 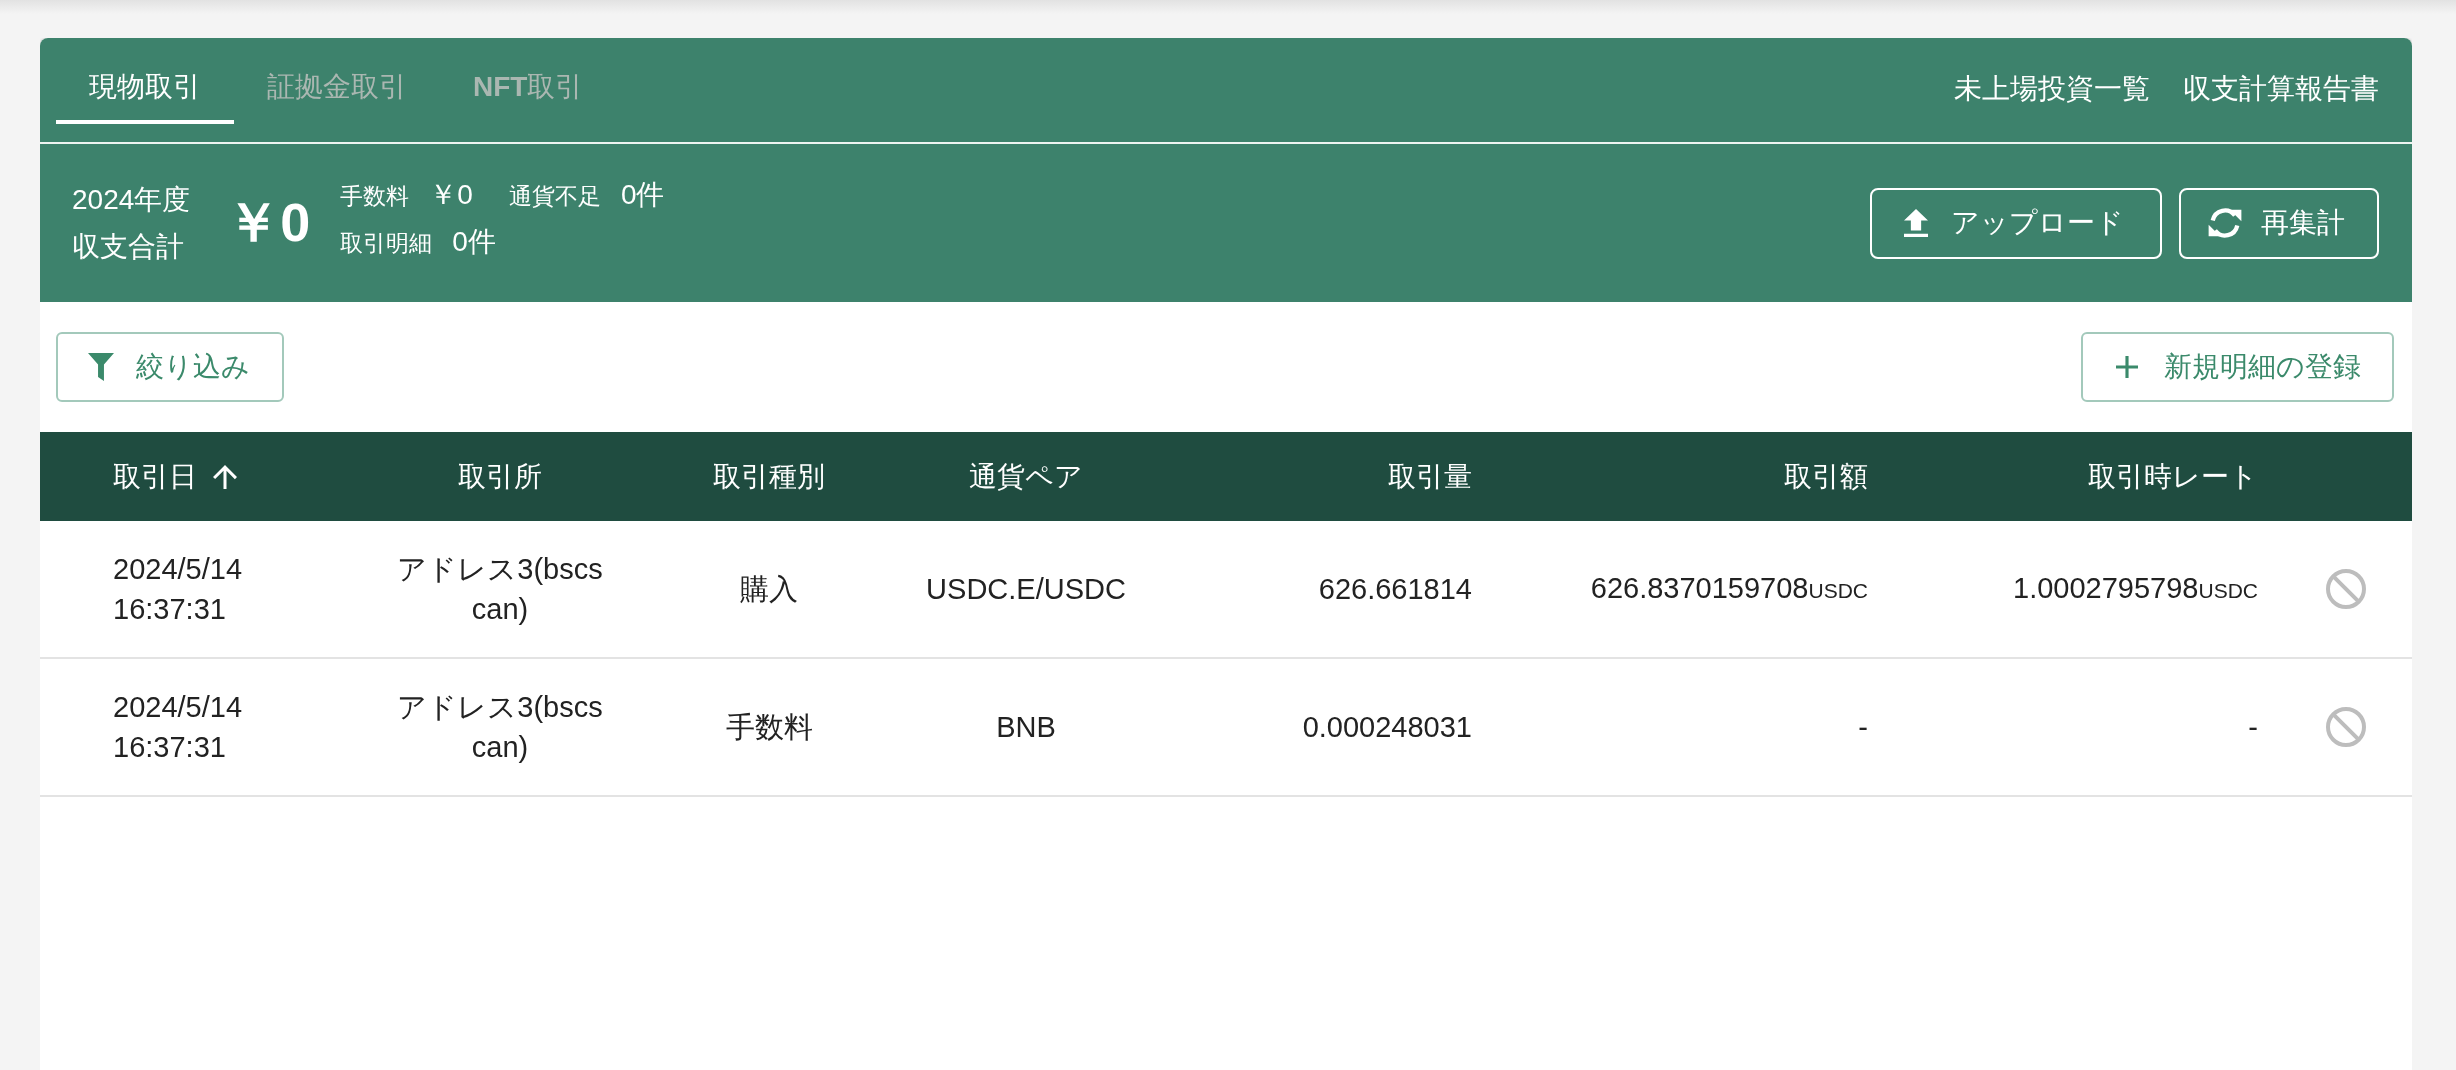 I want to click on total-amount: ￥0, so click(x=268, y=222).